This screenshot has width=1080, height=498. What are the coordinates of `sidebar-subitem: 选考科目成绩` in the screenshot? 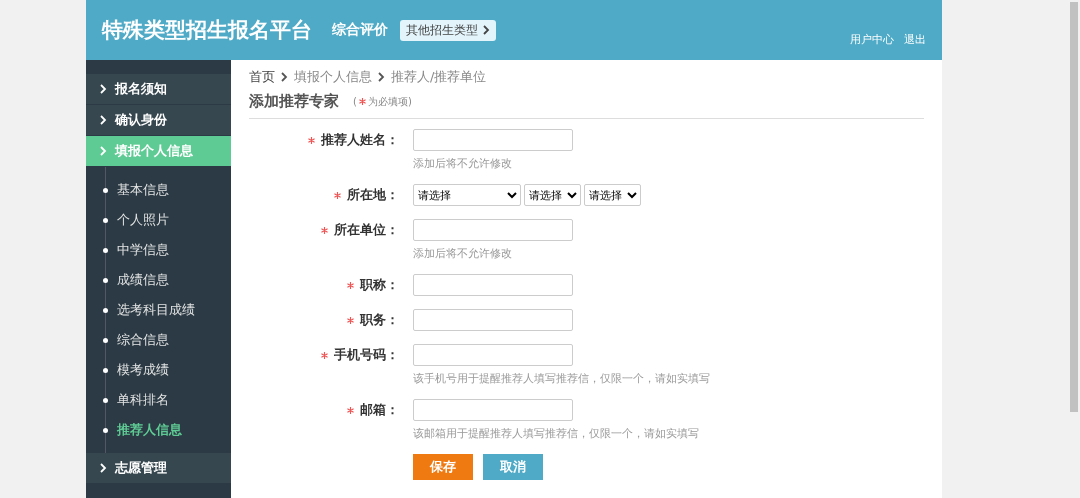 It's located at (167, 310).